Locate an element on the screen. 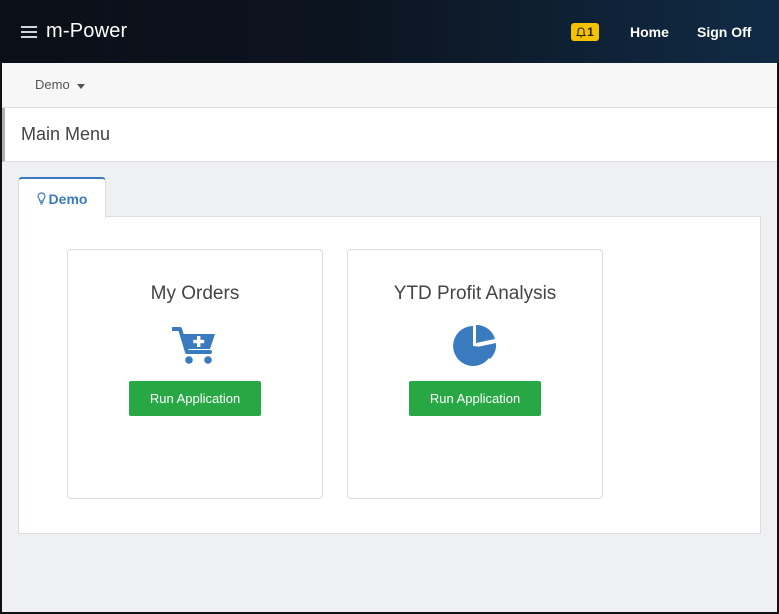 The width and height of the screenshot is (779, 614). top-navbar: m-Power 1 Home Sign Off is located at coordinates (389, 31).